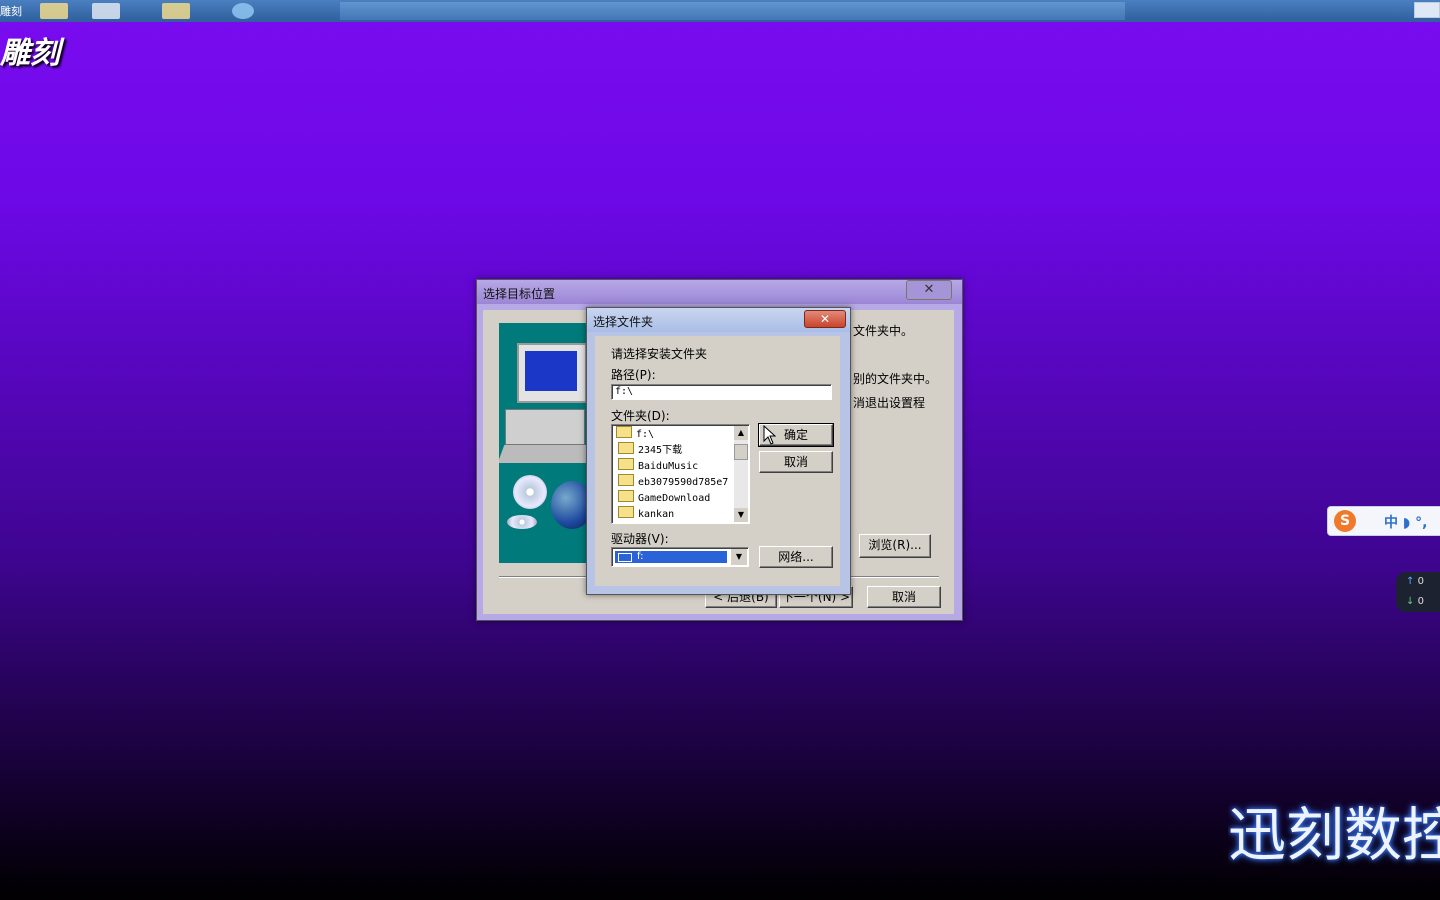 The height and width of the screenshot is (900, 1440). I want to click on desktop-brand: 雕刻, so click(30, 53).